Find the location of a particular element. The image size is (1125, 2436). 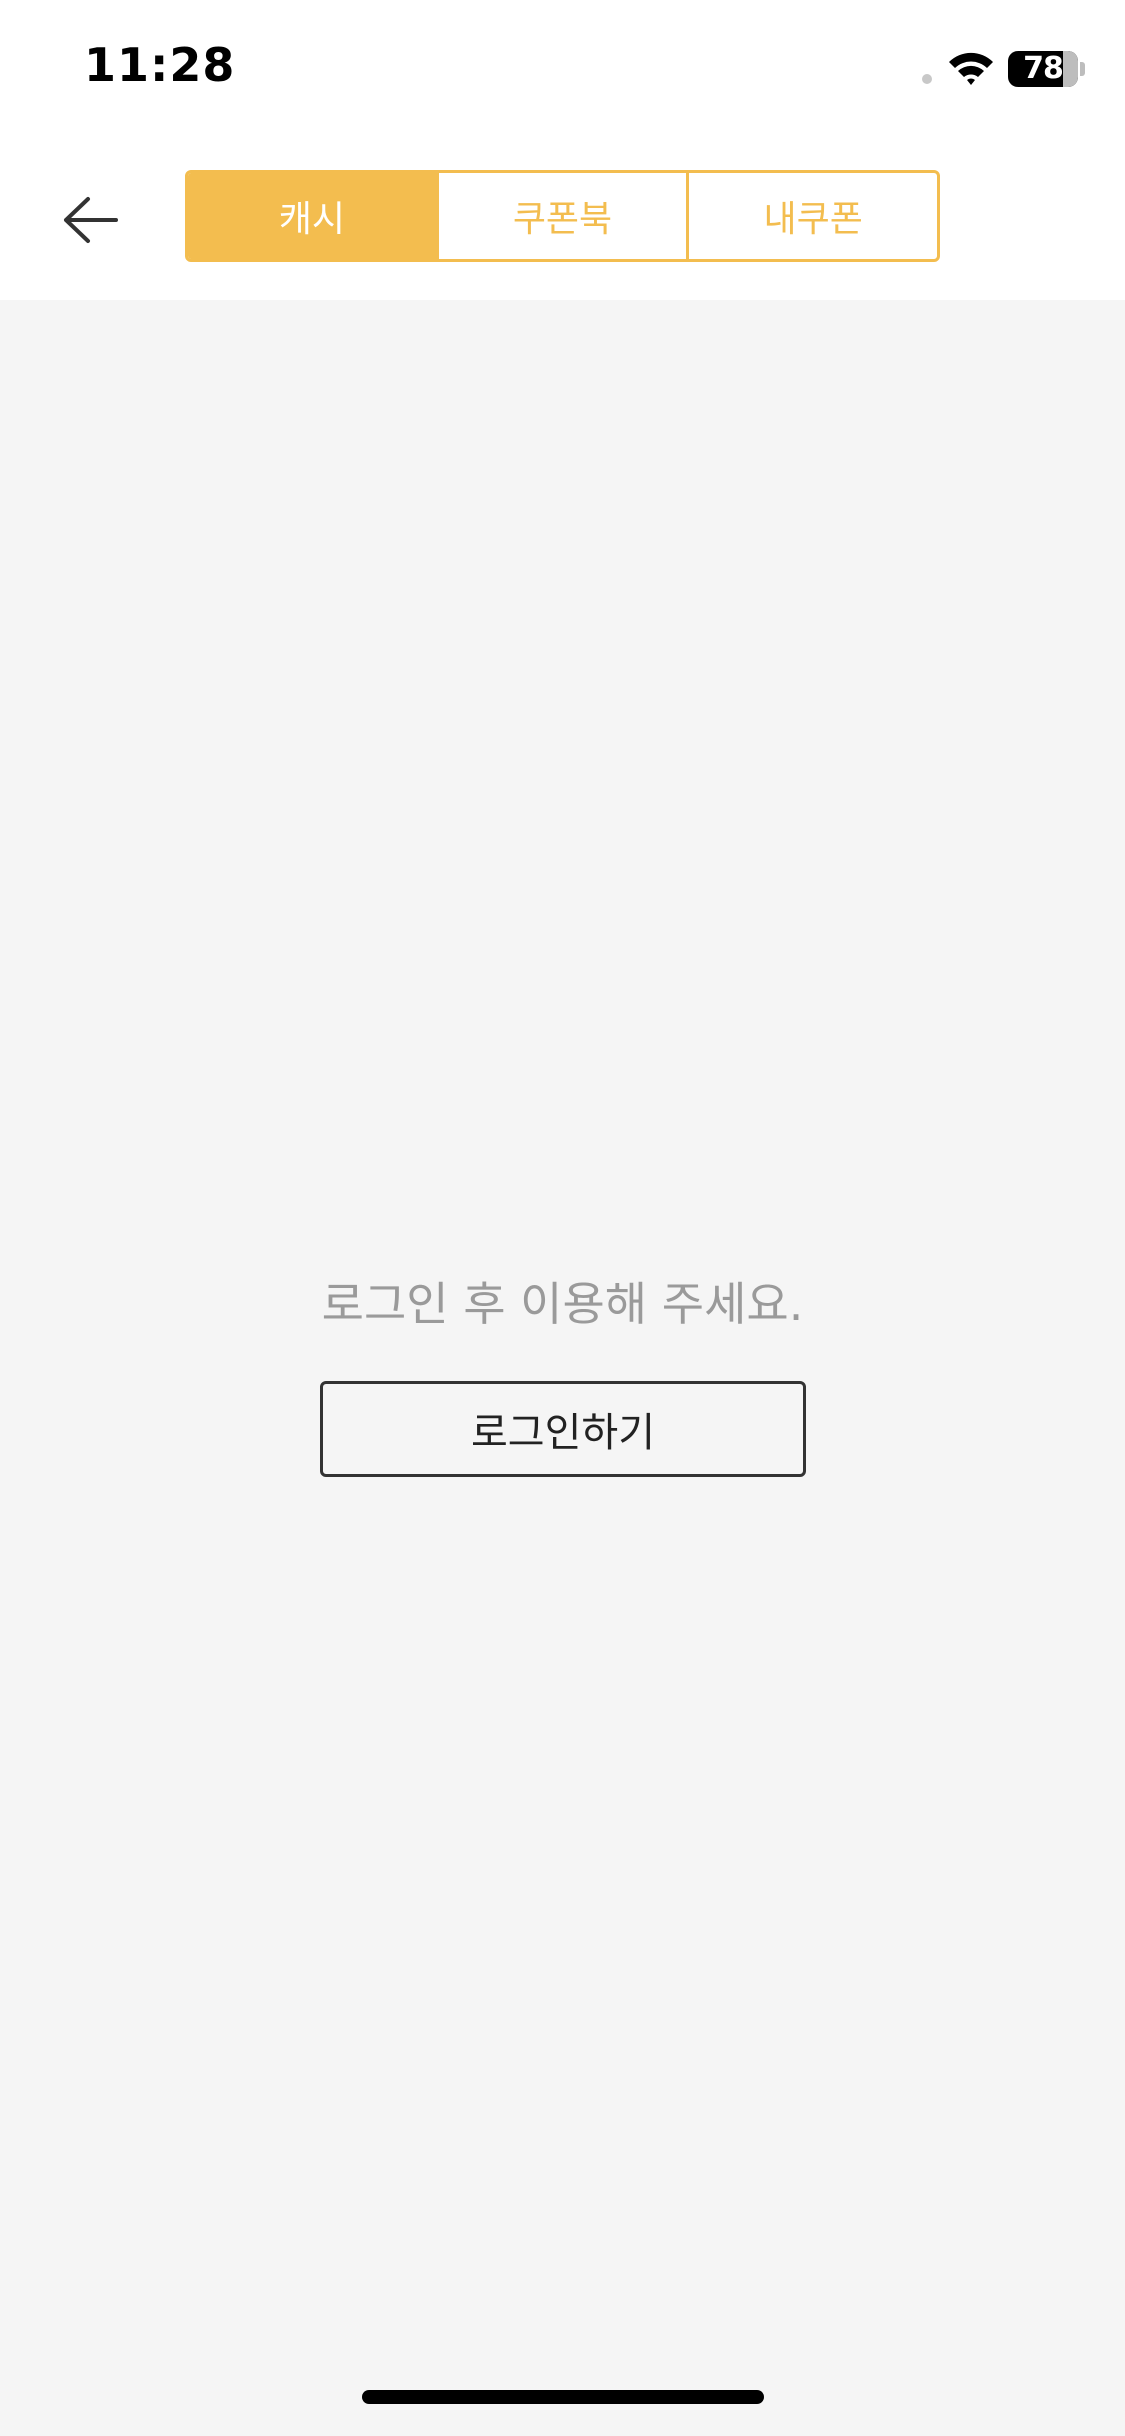

home-indicator is located at coordinates (563, 2397).